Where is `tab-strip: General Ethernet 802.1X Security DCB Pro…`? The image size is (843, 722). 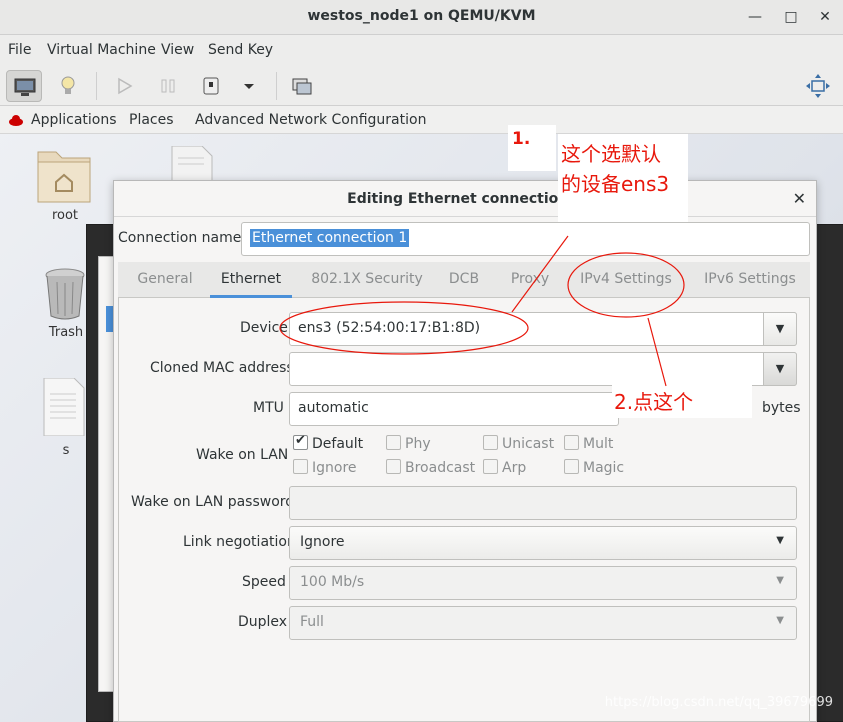
tab-strip: General Ethernet 802.1X Security DCB Pro… is located at coordinates (464, 280).